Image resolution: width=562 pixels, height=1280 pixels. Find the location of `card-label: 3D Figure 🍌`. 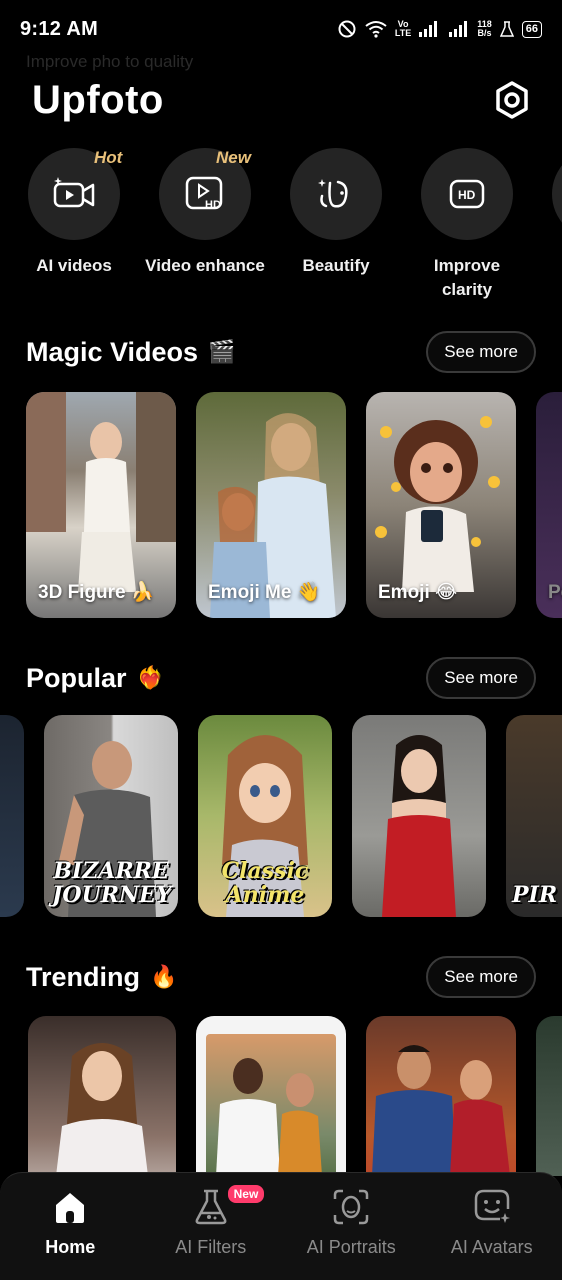

card-label: 3D Figure 🍌 is located at coordinates (96, 592).